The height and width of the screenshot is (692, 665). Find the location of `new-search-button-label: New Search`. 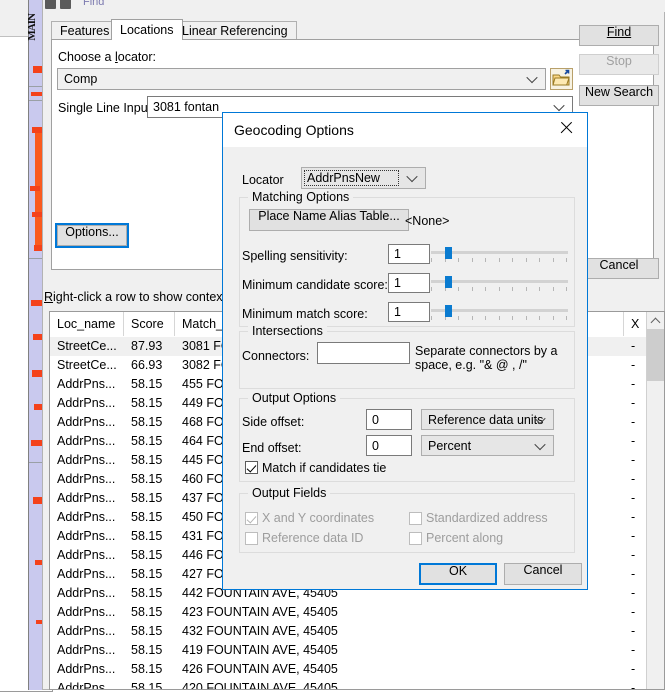

new-search-button-label: New Search is located at coordinates (619, 92).